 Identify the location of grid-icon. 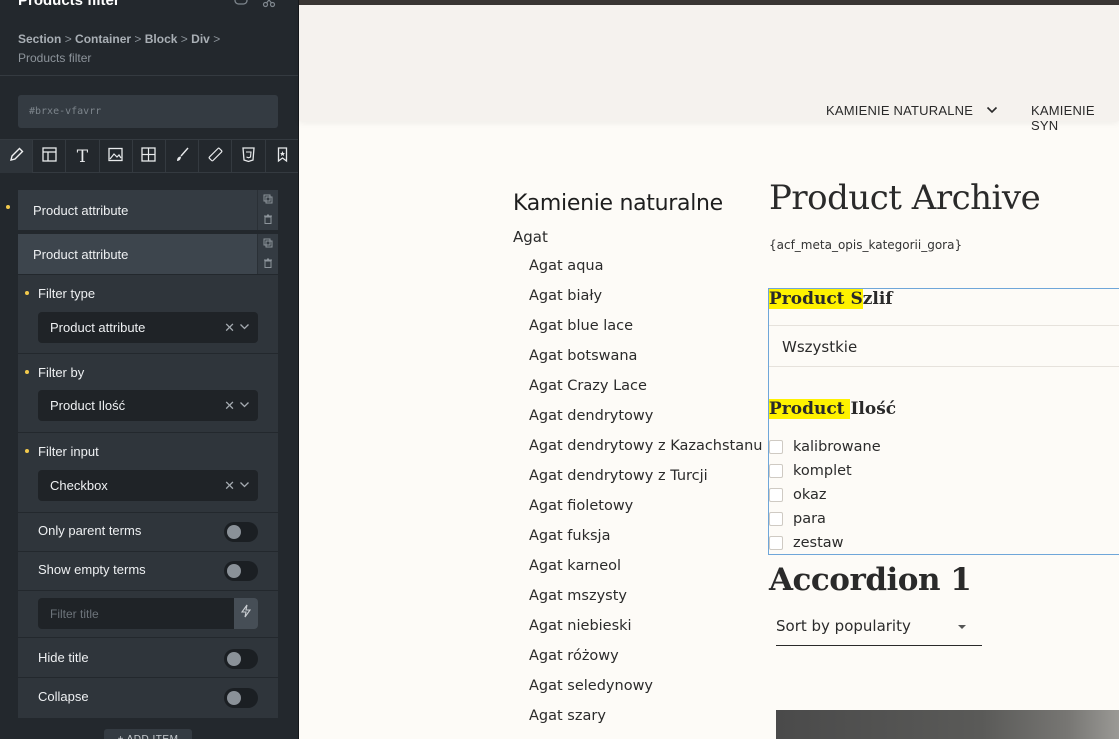
(148, 157).